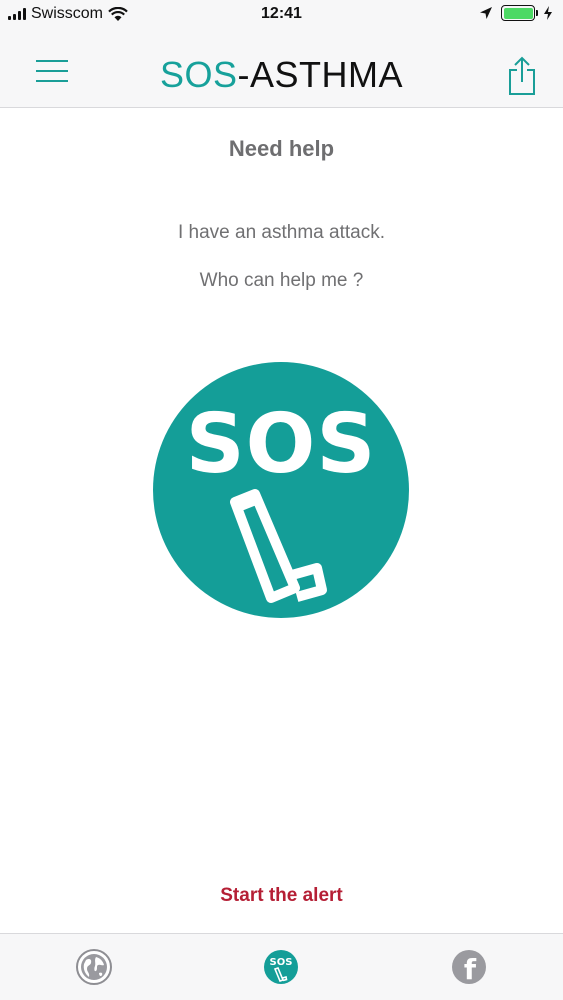  Describe the element at coordinates (94, 967) in the screenshot. I see `globe-icon` at that location.